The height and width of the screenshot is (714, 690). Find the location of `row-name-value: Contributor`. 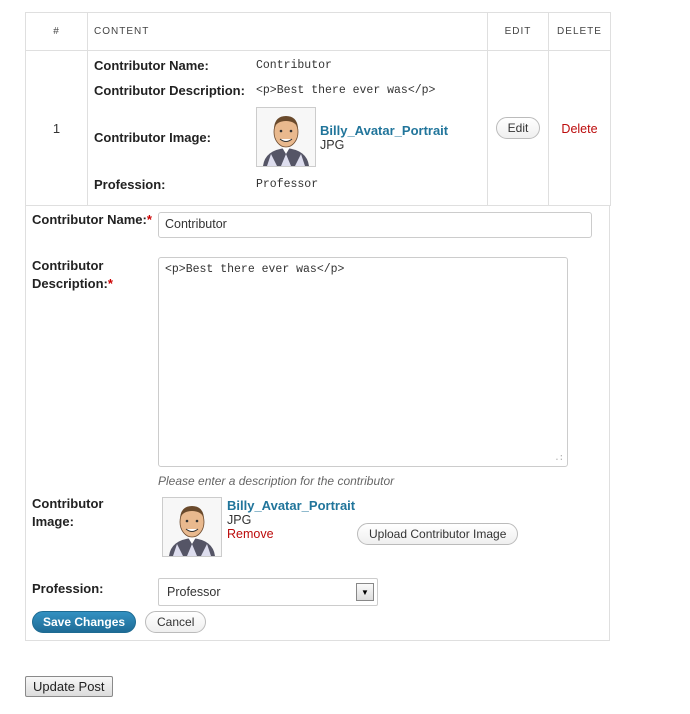

row-name-value: Contributor is located at coordinates (294, 65).